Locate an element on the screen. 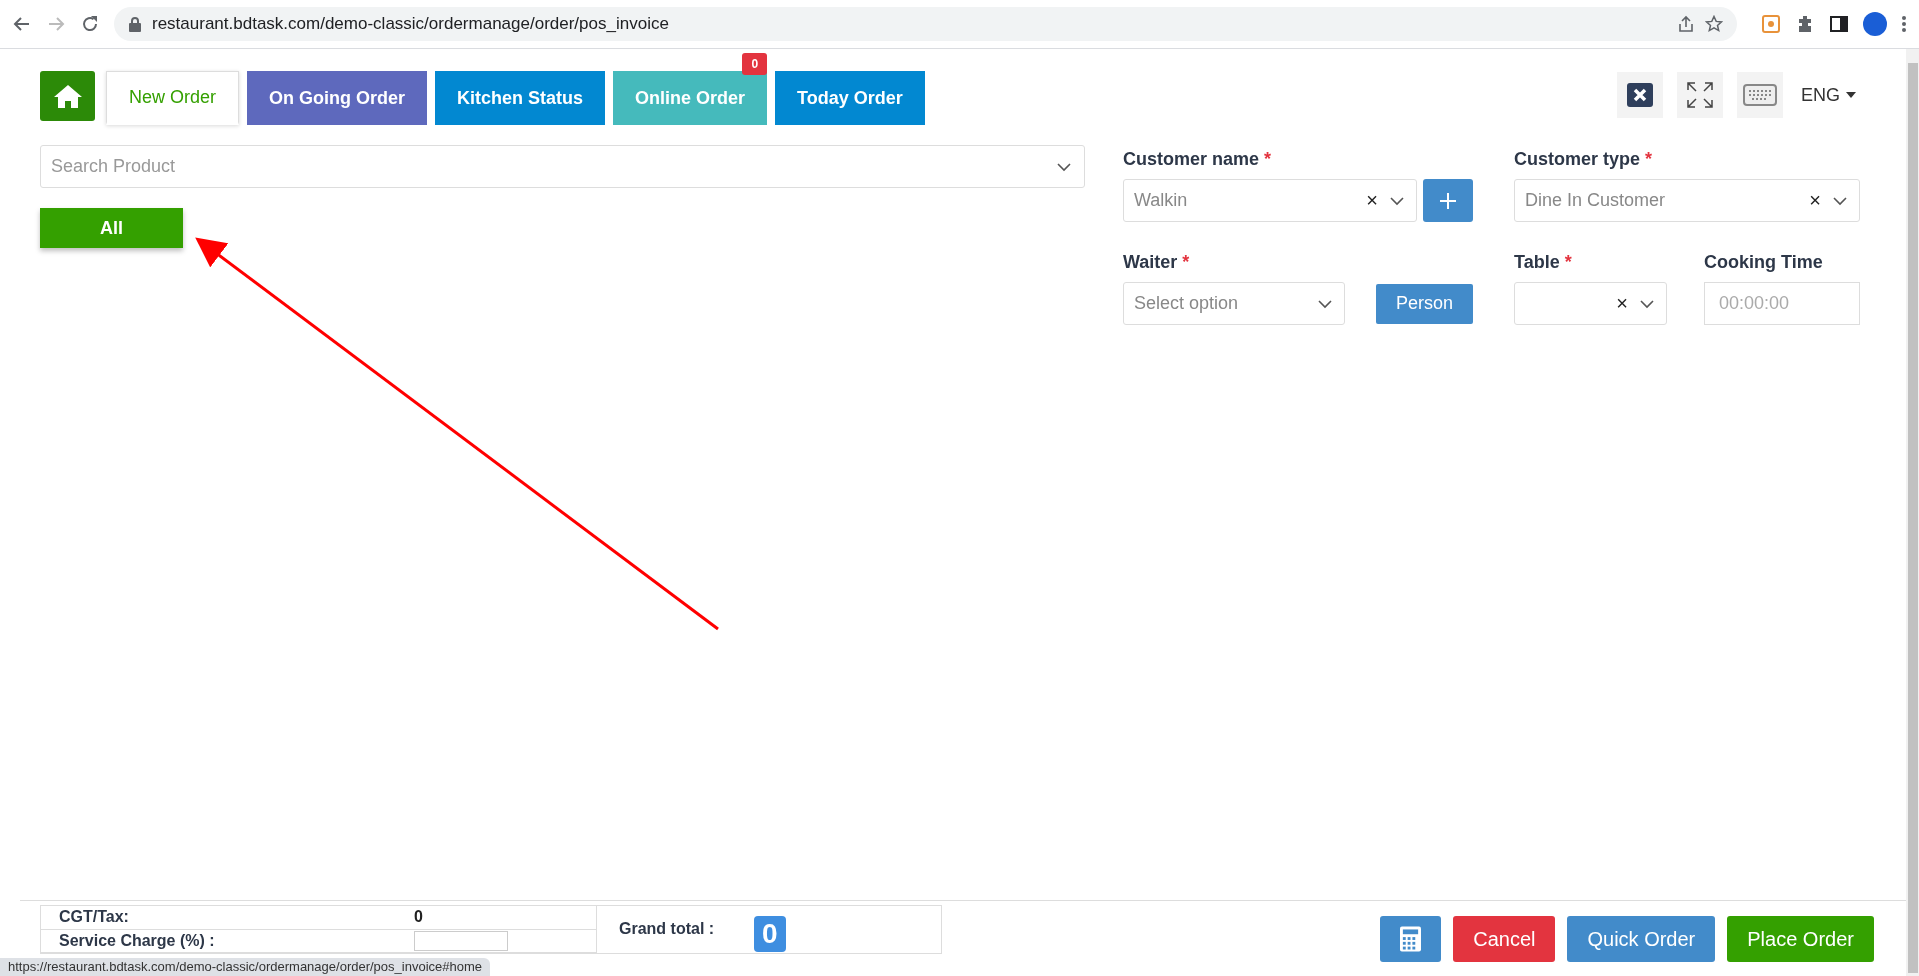 Image resolution: width=1919 pixels, height=976 pixels. field-label: Table * is located at coordinates (1543, 262).